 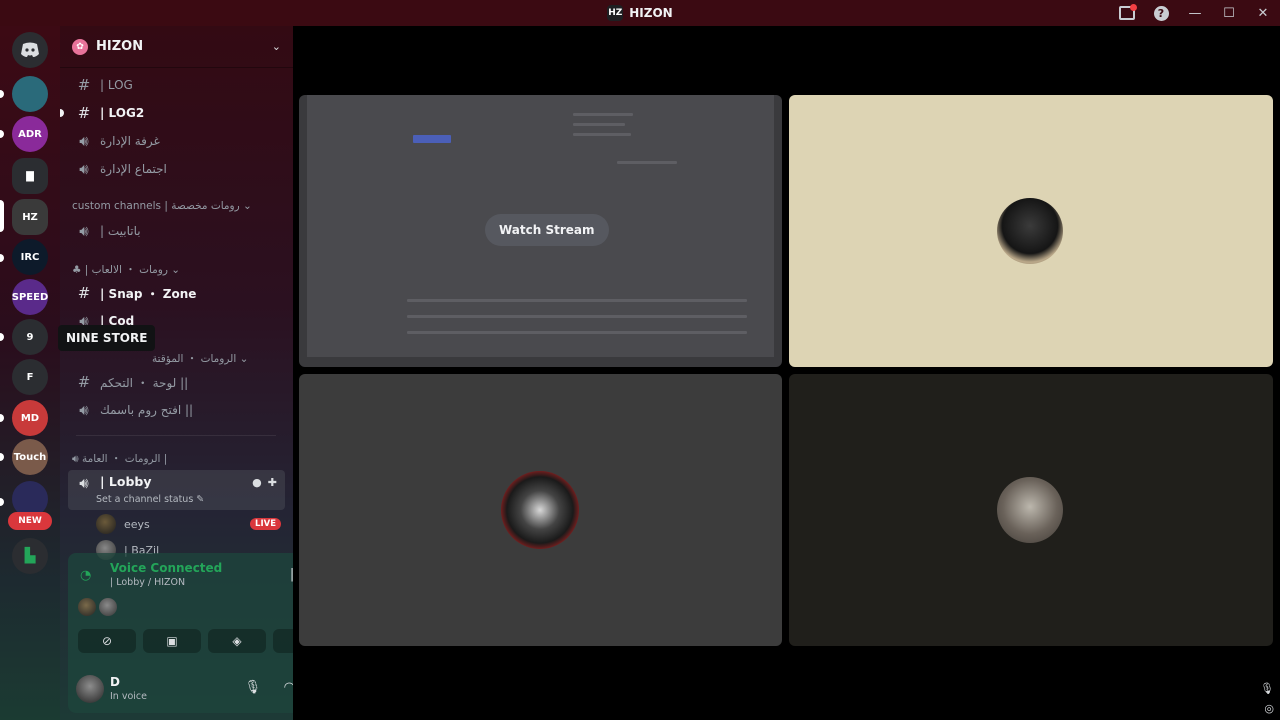 I want to click on headphones-icon: ◠, so click(x=288, y=687).